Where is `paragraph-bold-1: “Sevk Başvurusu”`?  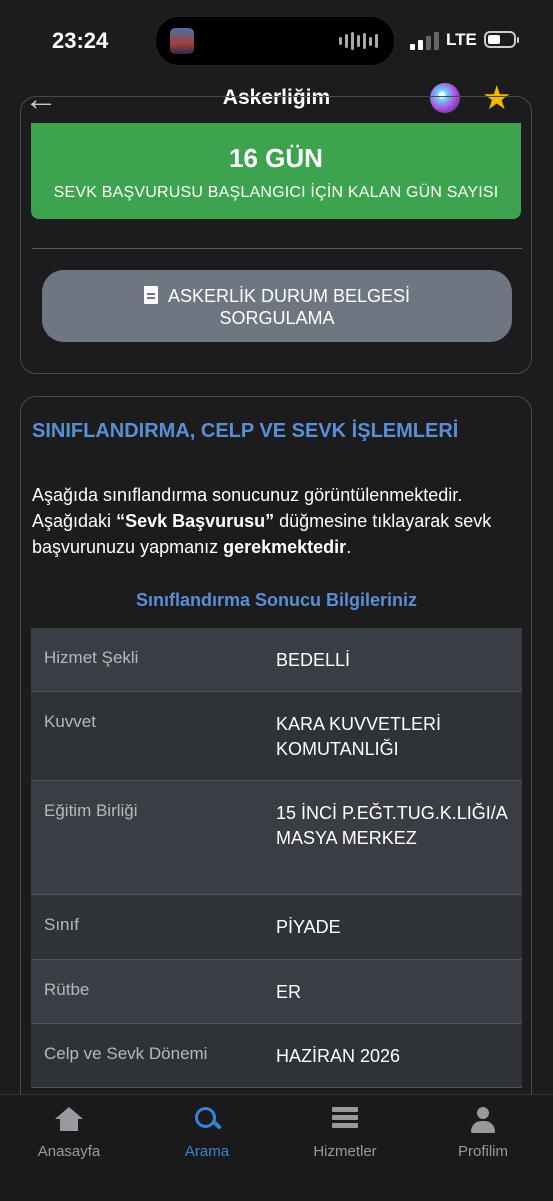
paragraph-bold-1: “Sevk Başvurusu” is located at coordinates (195, 521).